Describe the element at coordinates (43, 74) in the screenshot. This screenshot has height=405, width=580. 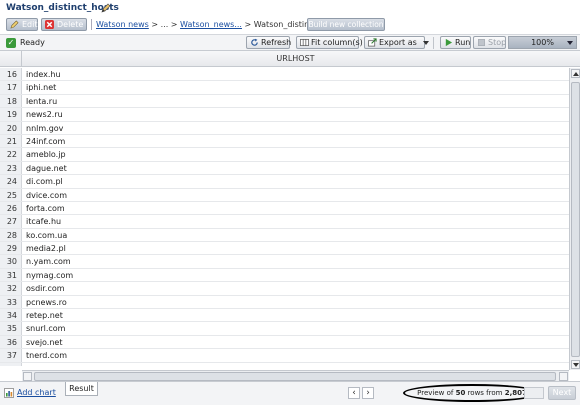
I see `cell-urlhost: index.hu` at that location.